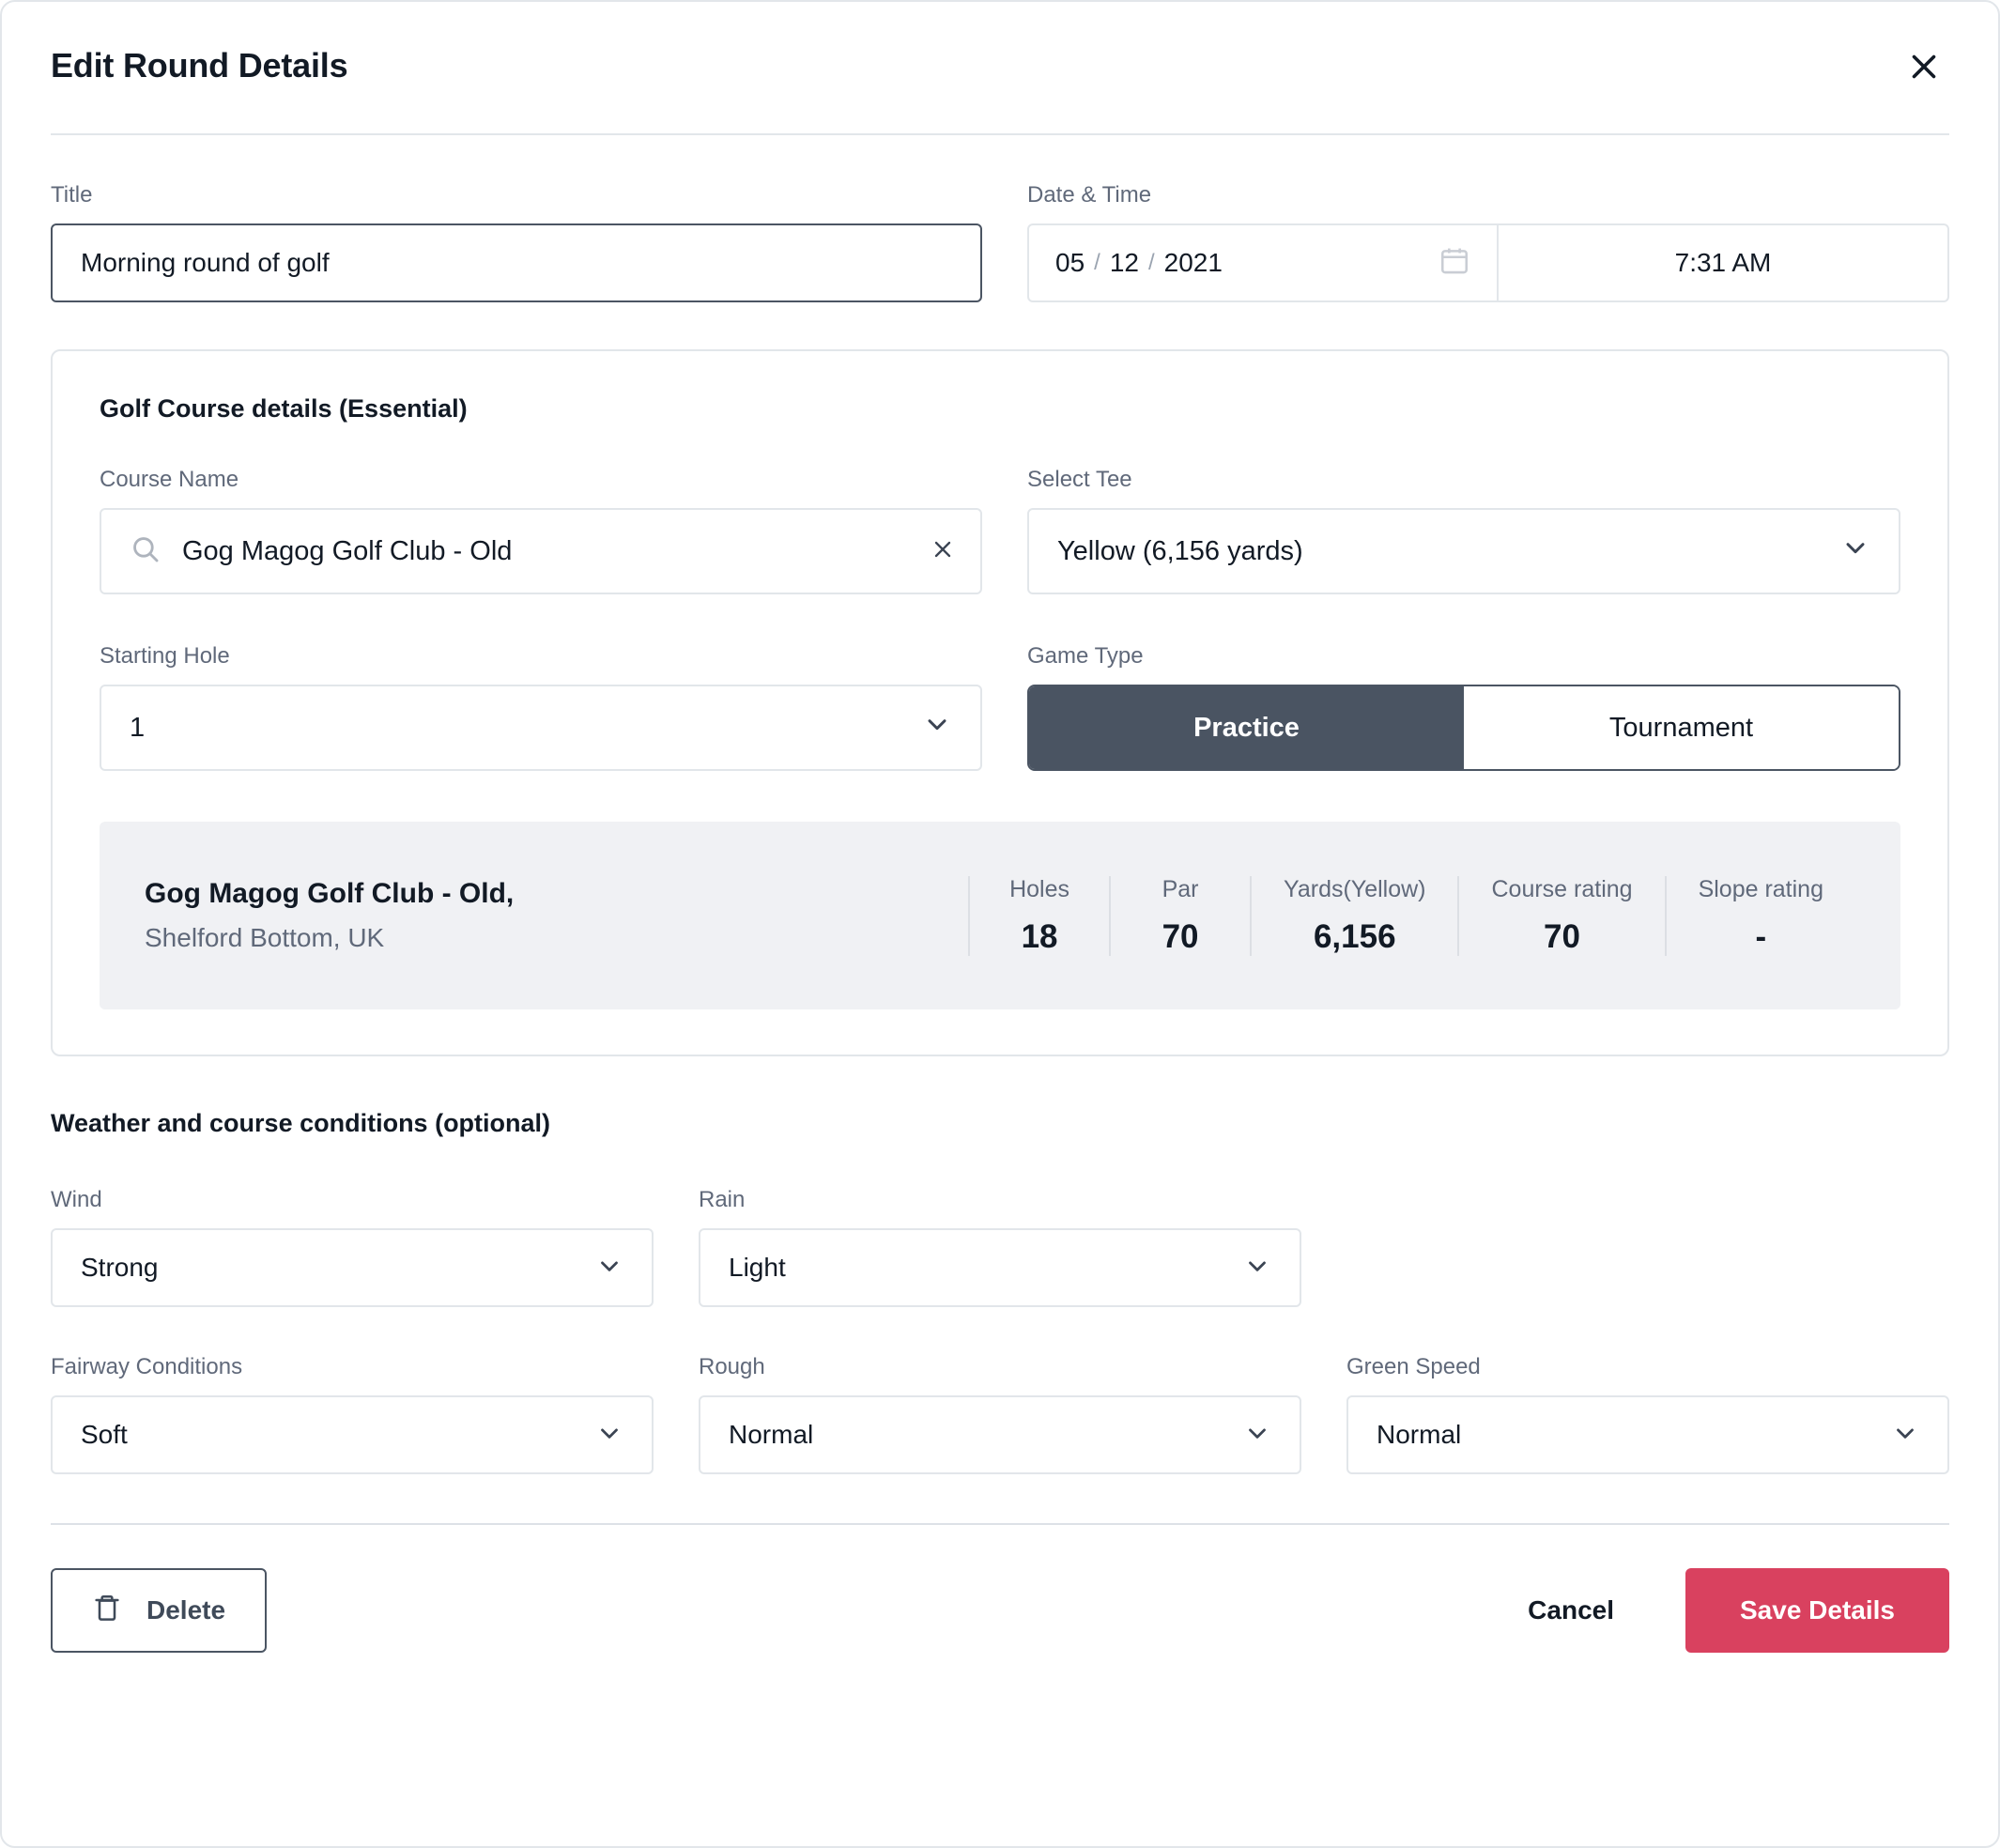 This screenshot has height=1848, width=2000. I want to click on date-year: 2021, so click(1193, 263).